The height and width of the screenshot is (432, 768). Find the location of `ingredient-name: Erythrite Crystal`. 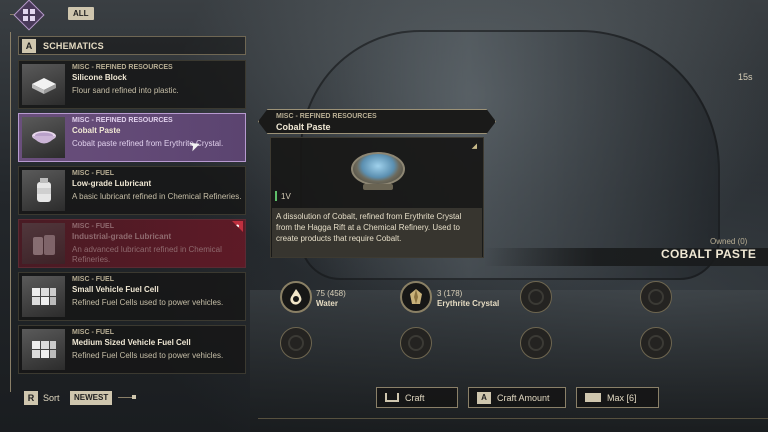

ingredient-name: Erythrite Crystal is located at coordinates (468, 303).